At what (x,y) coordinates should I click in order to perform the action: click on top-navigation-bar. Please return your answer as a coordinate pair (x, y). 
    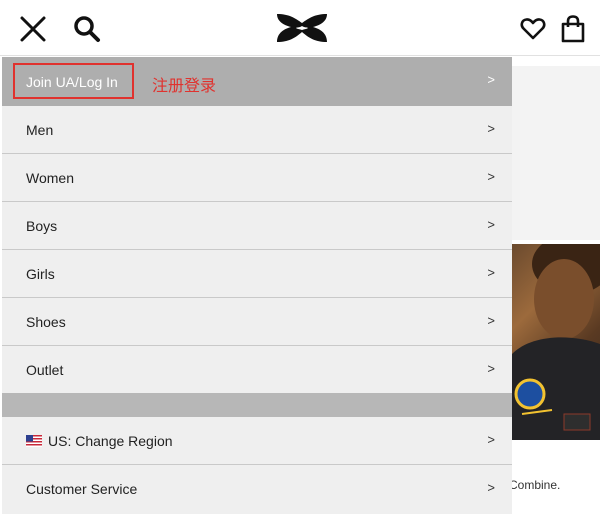
    Looking at the image, I should click on (300, 28).